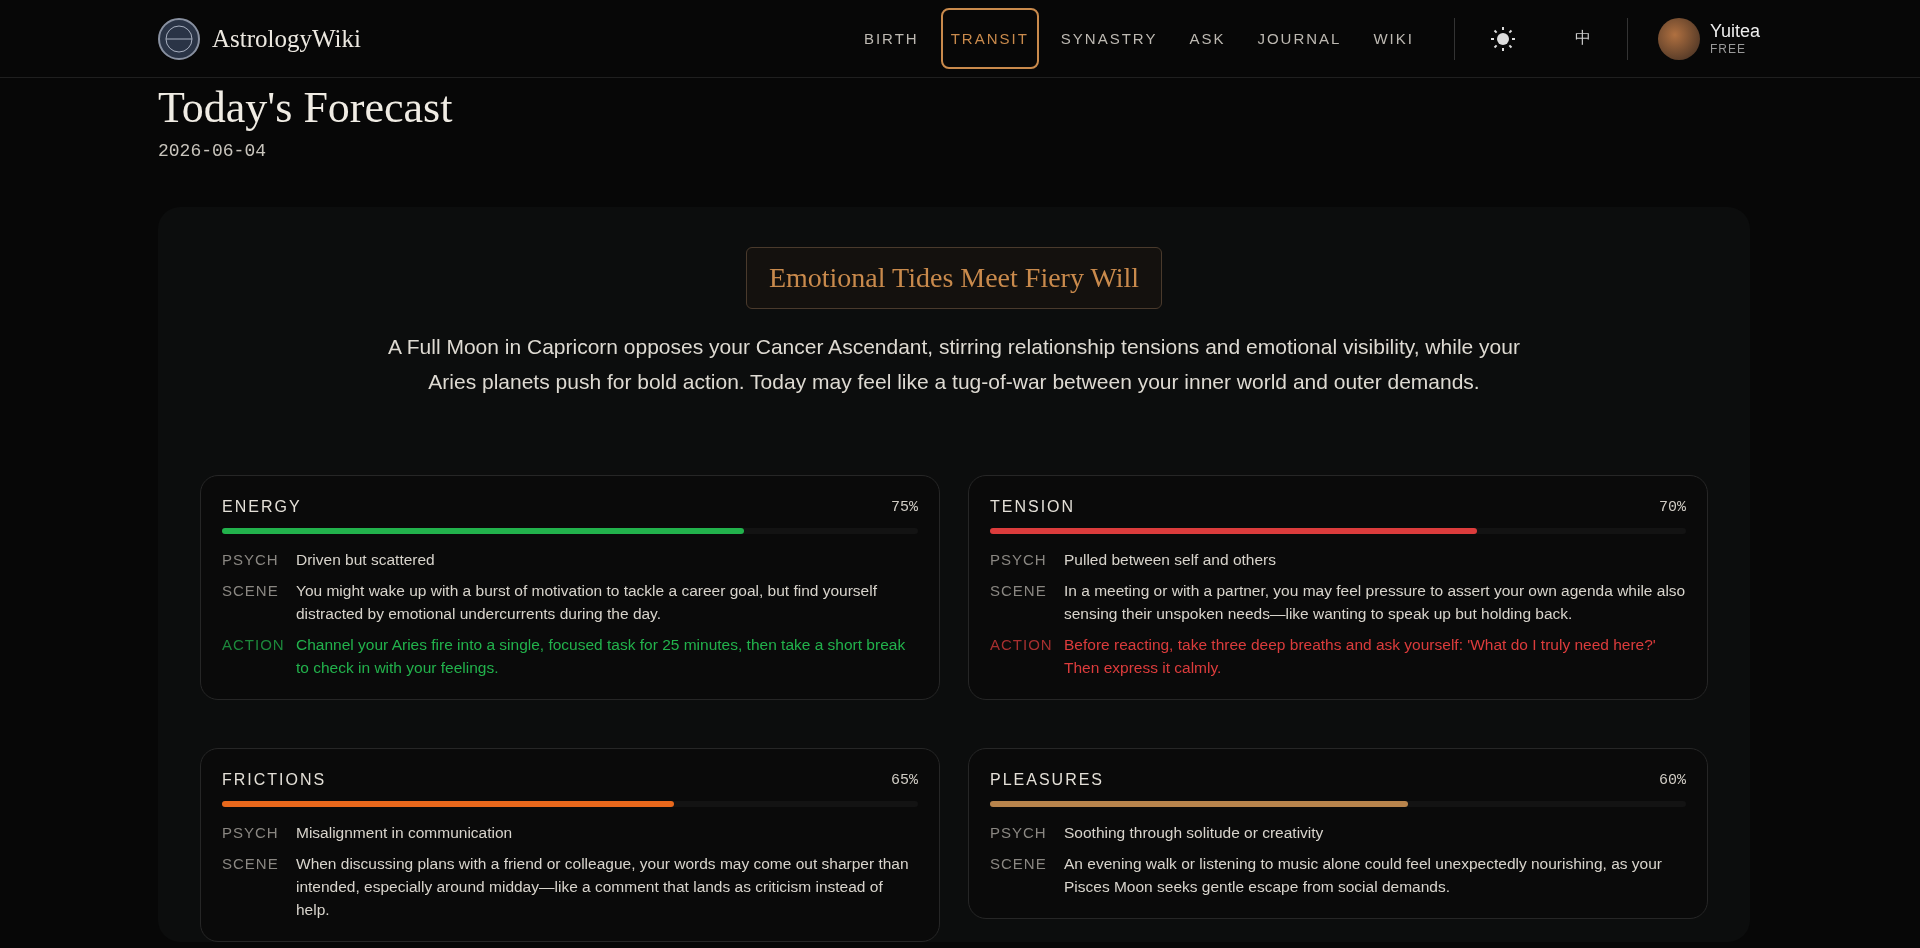  What do you see at coordinates (1582, 38) in the screenshot?
I see `language-button: 中` at bounding box center [1582, 38].